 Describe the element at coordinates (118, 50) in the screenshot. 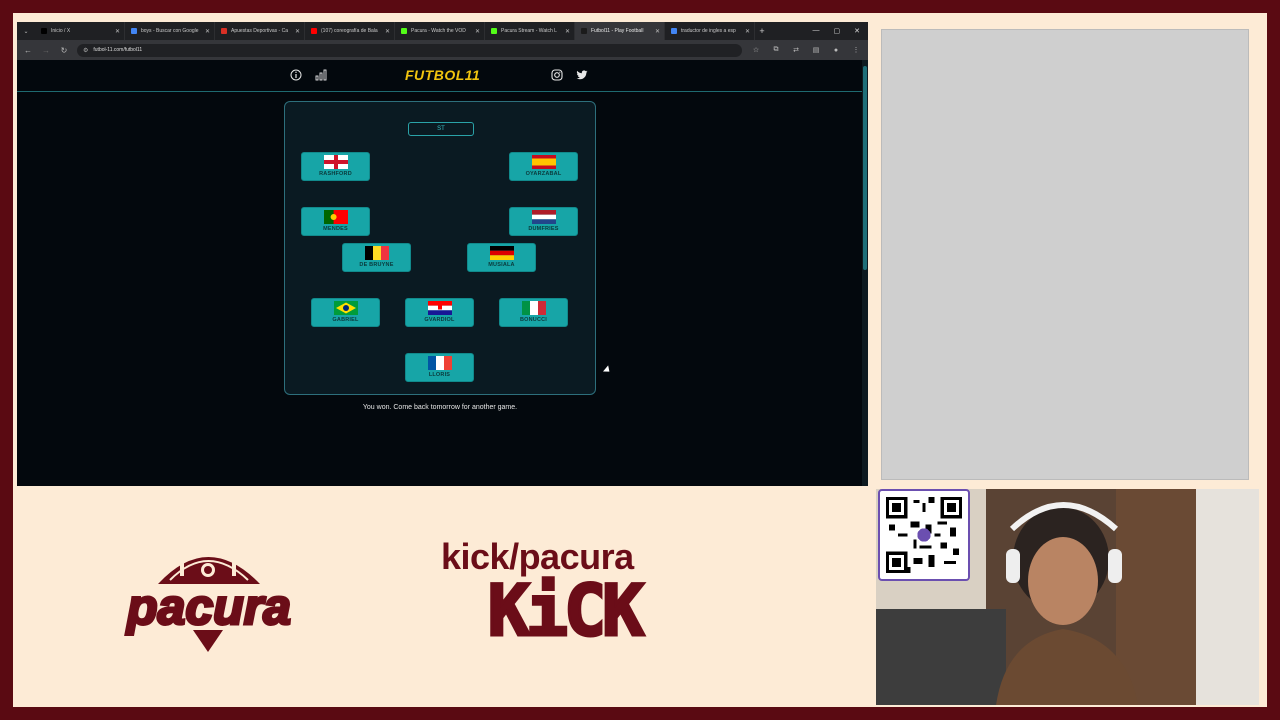

I see `url-text: futbol-11.com/futbol11` at that location.